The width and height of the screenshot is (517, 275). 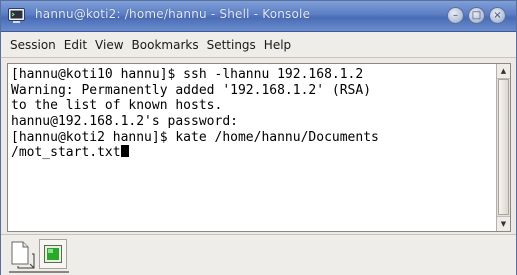 What do you see at coordinates (39, 272) in the screenshot?
I see `active-tab-indicator` at bounding box center [39, 272].